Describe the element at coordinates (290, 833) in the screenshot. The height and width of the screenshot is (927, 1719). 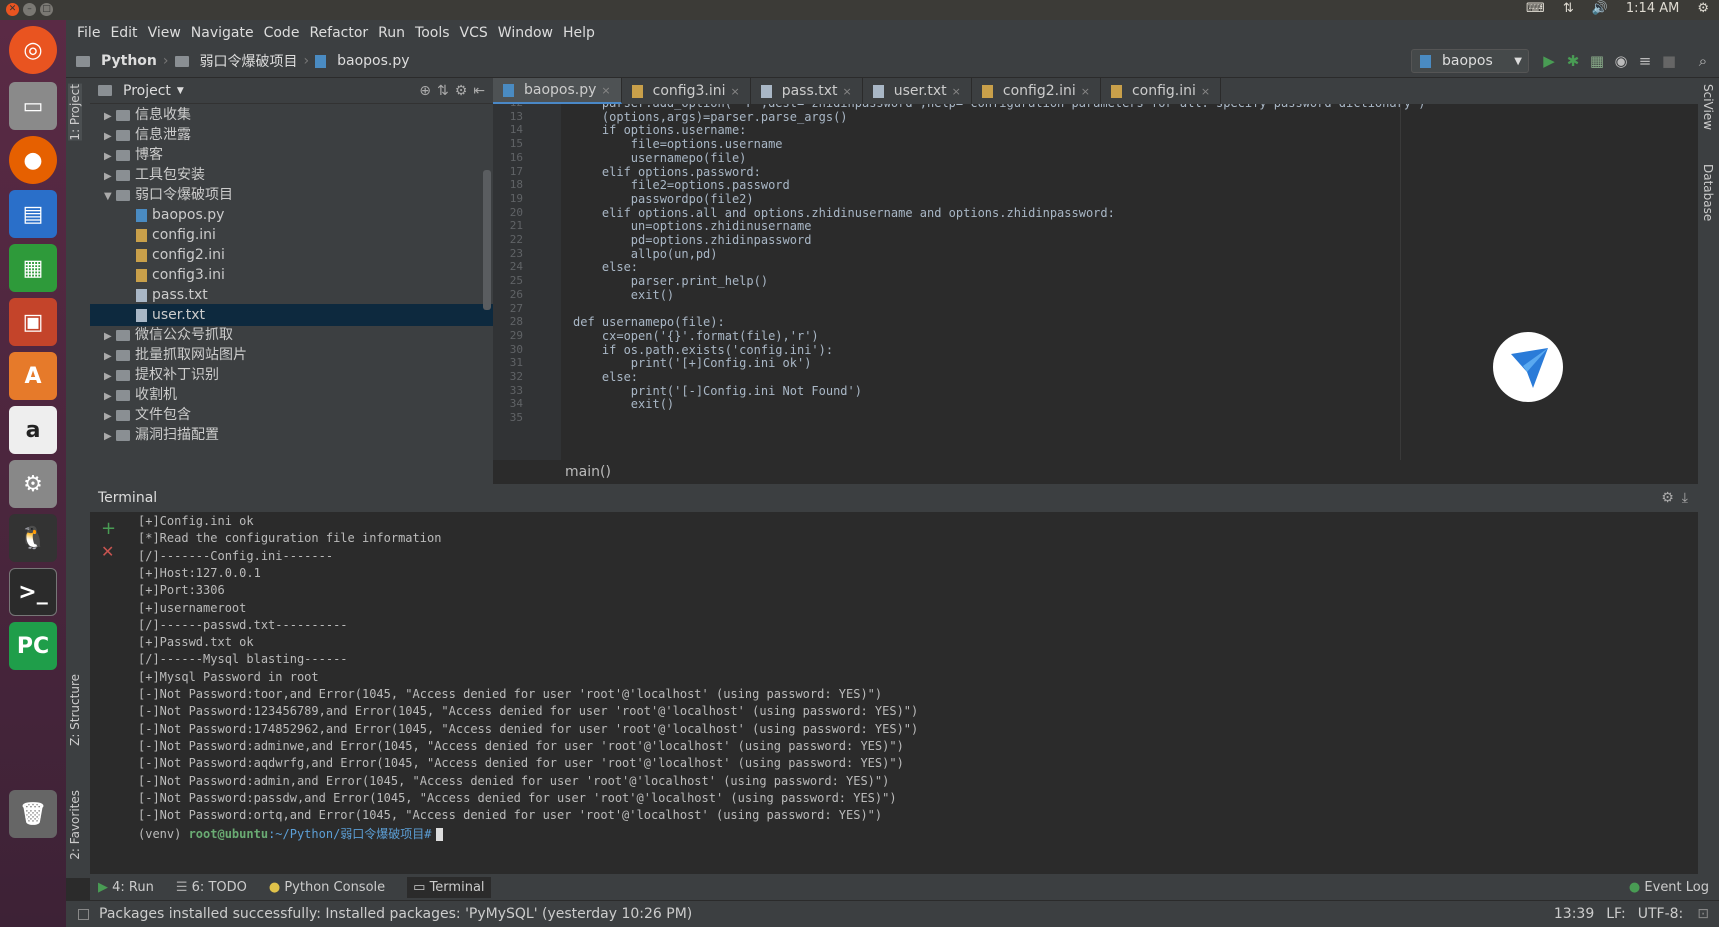
I see `terminal-prompt: (venv) root@ubuntu:~/Python/弱口令爆破项目#` at that location.